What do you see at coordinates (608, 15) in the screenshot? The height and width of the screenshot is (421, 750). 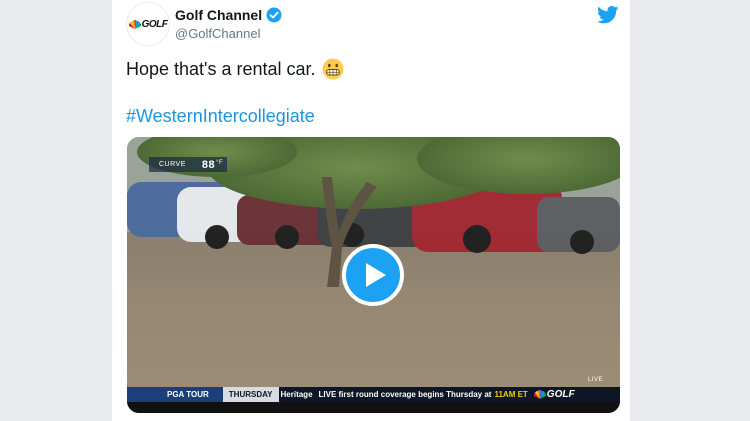 I see `twitter-bird-icon` at bounding box center [608, 15].